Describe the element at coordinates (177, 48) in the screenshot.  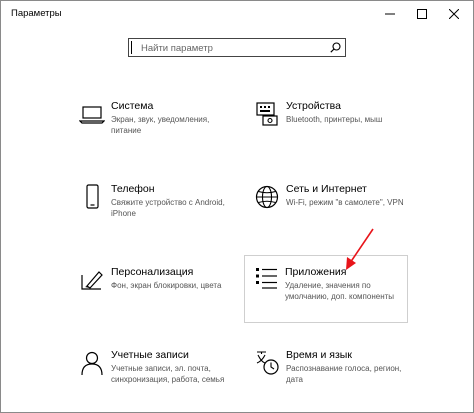
I see `search-placeholder: Найти параметр` at that location.